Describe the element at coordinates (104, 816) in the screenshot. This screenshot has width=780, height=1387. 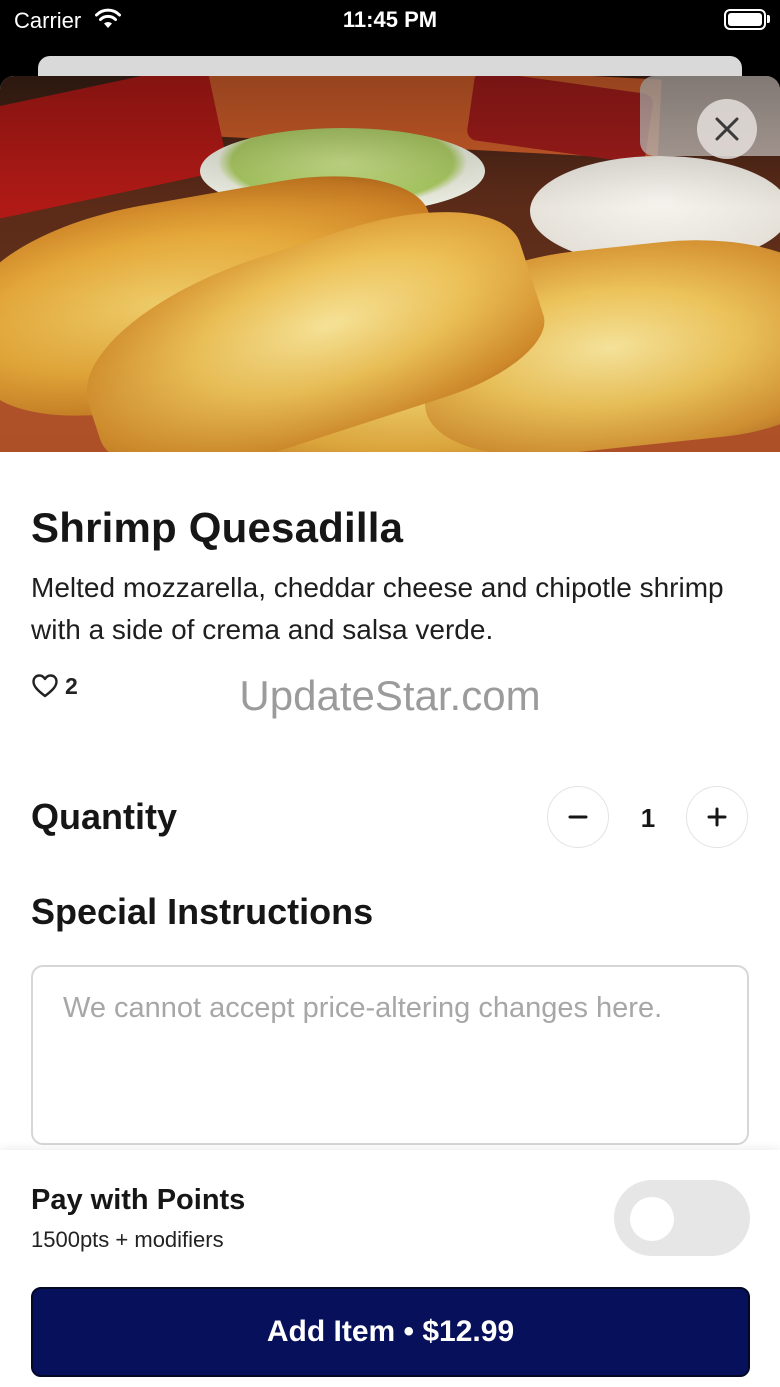
I see `quantity-label: Quantity` at that location.